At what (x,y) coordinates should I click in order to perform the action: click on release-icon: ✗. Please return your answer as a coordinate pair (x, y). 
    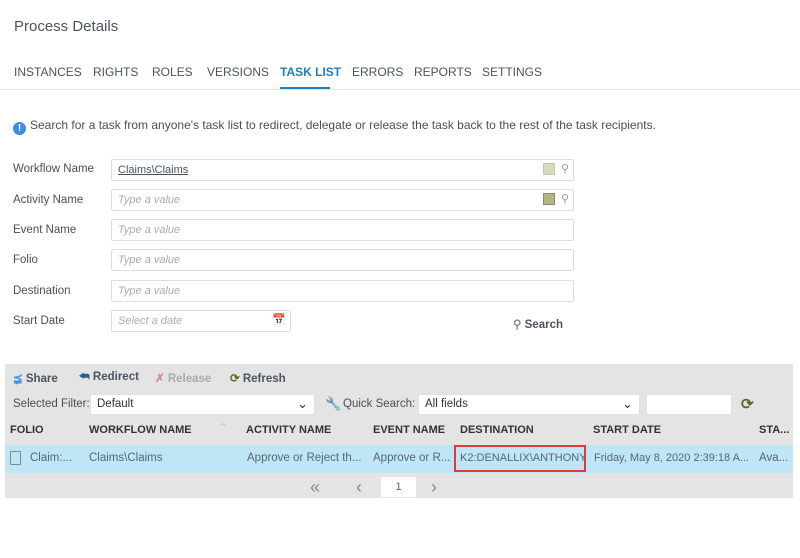
    Looking at the image, I should click on (160, 379).